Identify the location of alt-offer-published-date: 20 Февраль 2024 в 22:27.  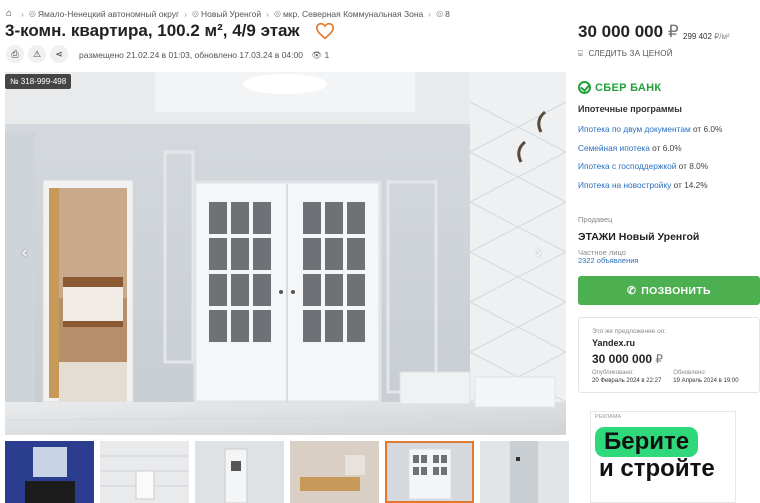
(627, 381).